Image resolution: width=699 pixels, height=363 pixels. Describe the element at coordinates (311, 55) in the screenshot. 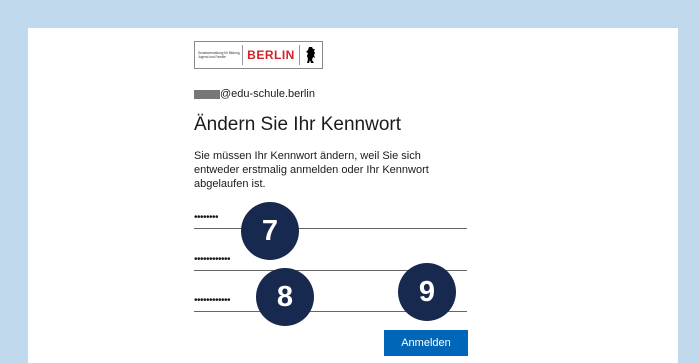

I see `berlin-bear-icon` at that location.